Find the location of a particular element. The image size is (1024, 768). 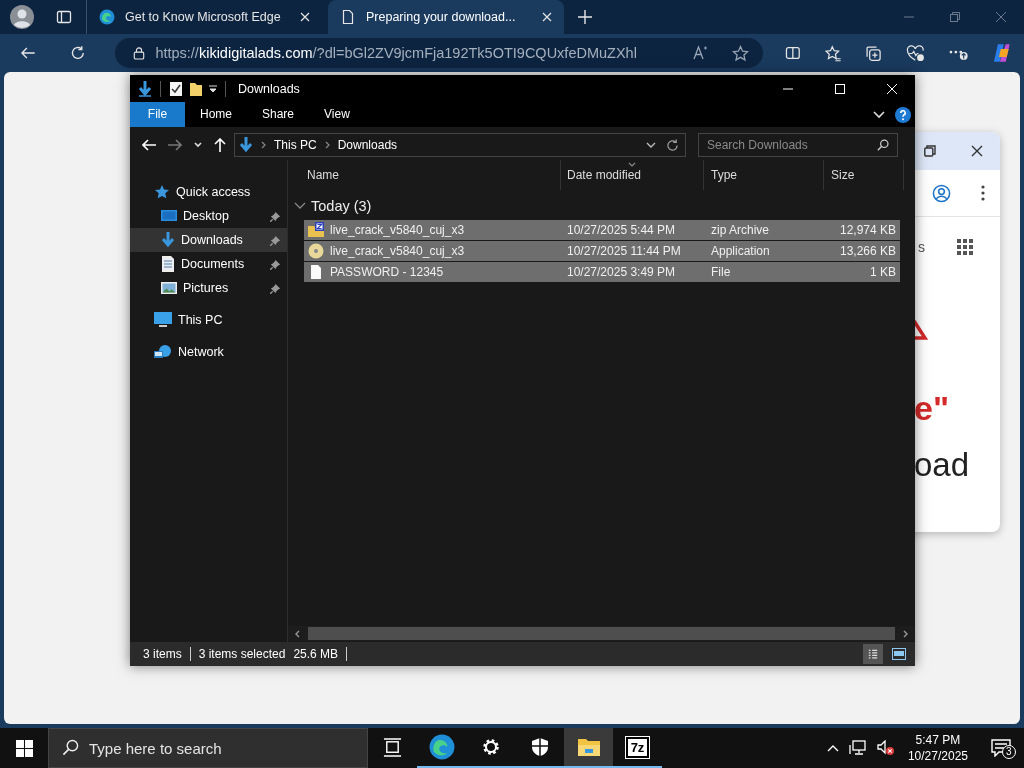

archiver-logo: 7z is located at coordinates (637, 747).